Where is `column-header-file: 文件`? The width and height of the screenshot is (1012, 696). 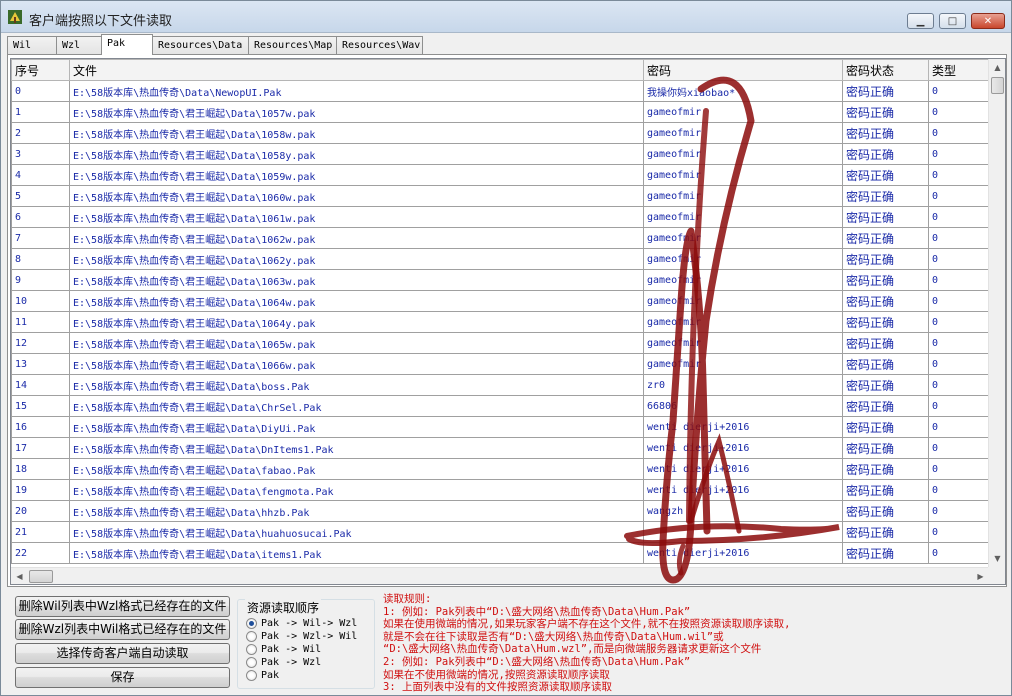 column-header-file: 文件 is located at coordinates (356, 70).